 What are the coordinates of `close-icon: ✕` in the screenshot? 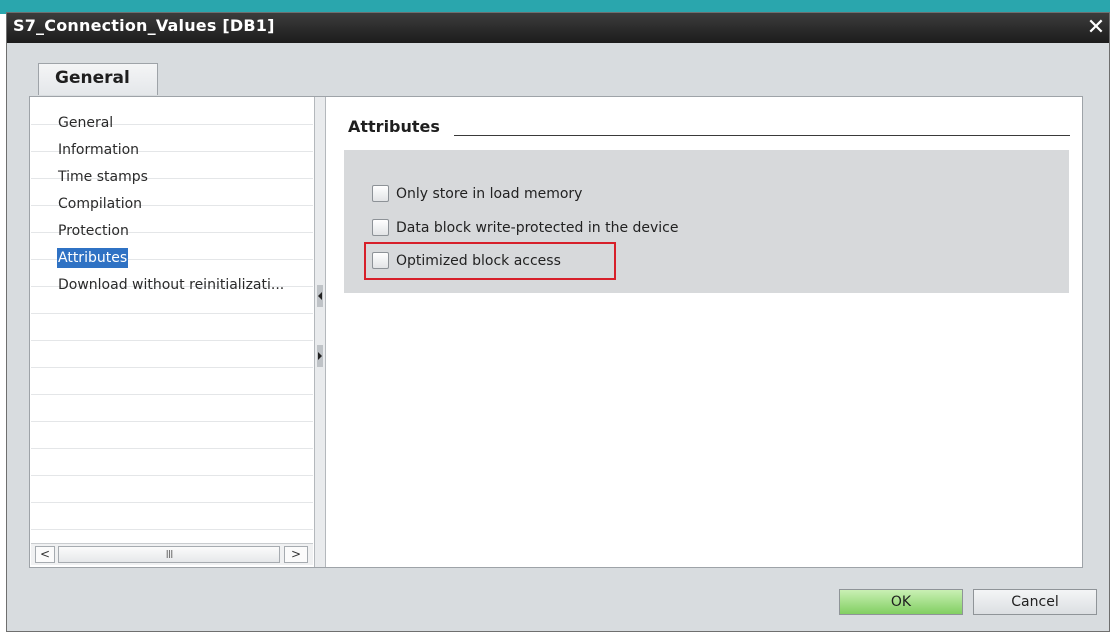 It's located at (1096, 28).